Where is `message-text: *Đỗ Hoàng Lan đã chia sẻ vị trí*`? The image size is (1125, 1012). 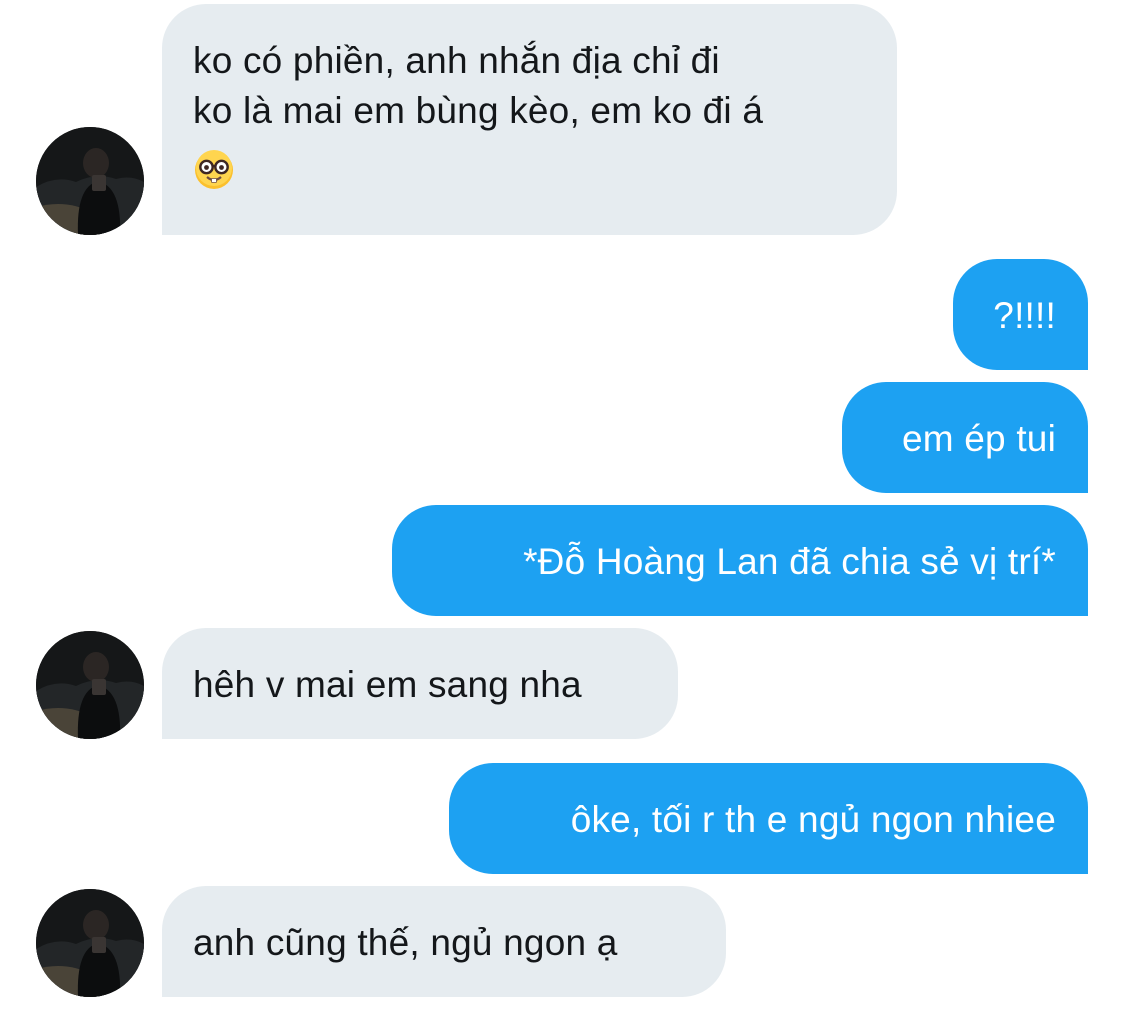
message-text: *Đỗ Hoàng Lan đã chia sẻ vị trí* is located at coordinates (789, 561).